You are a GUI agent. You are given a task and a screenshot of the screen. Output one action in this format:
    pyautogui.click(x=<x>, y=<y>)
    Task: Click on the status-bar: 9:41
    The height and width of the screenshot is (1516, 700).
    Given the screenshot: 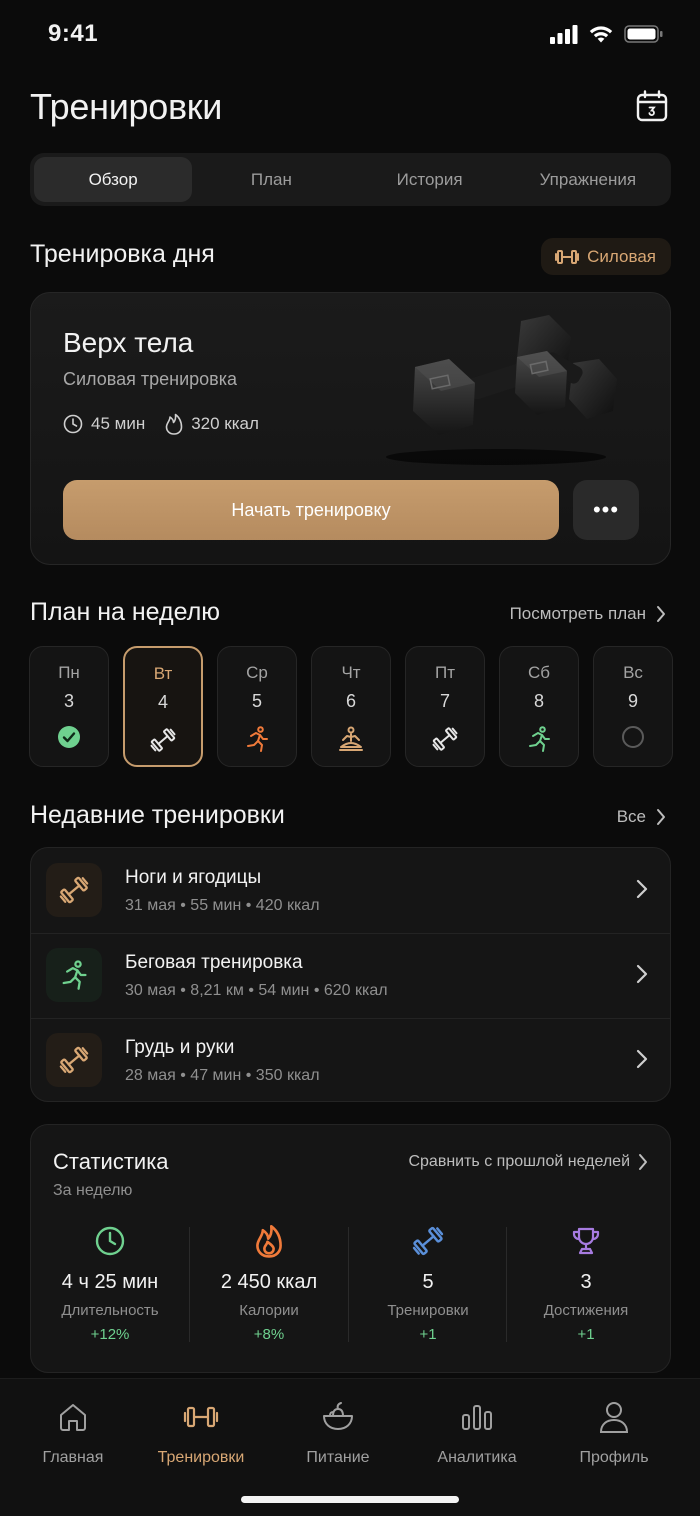 What is the action you would take?
    pyautogui.click(x=350, y=35)
    